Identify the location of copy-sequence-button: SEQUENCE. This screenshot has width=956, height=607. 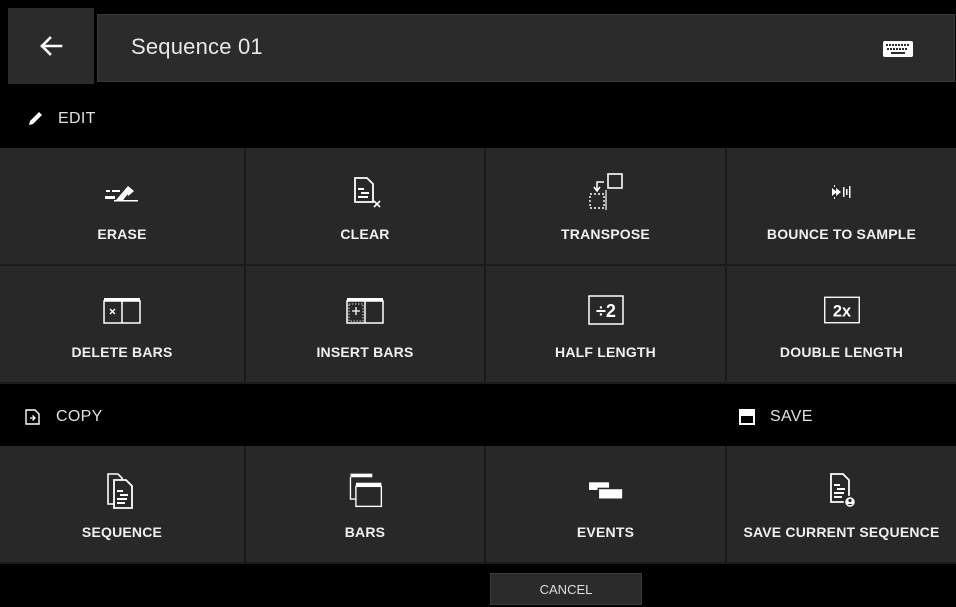
(123, 505).